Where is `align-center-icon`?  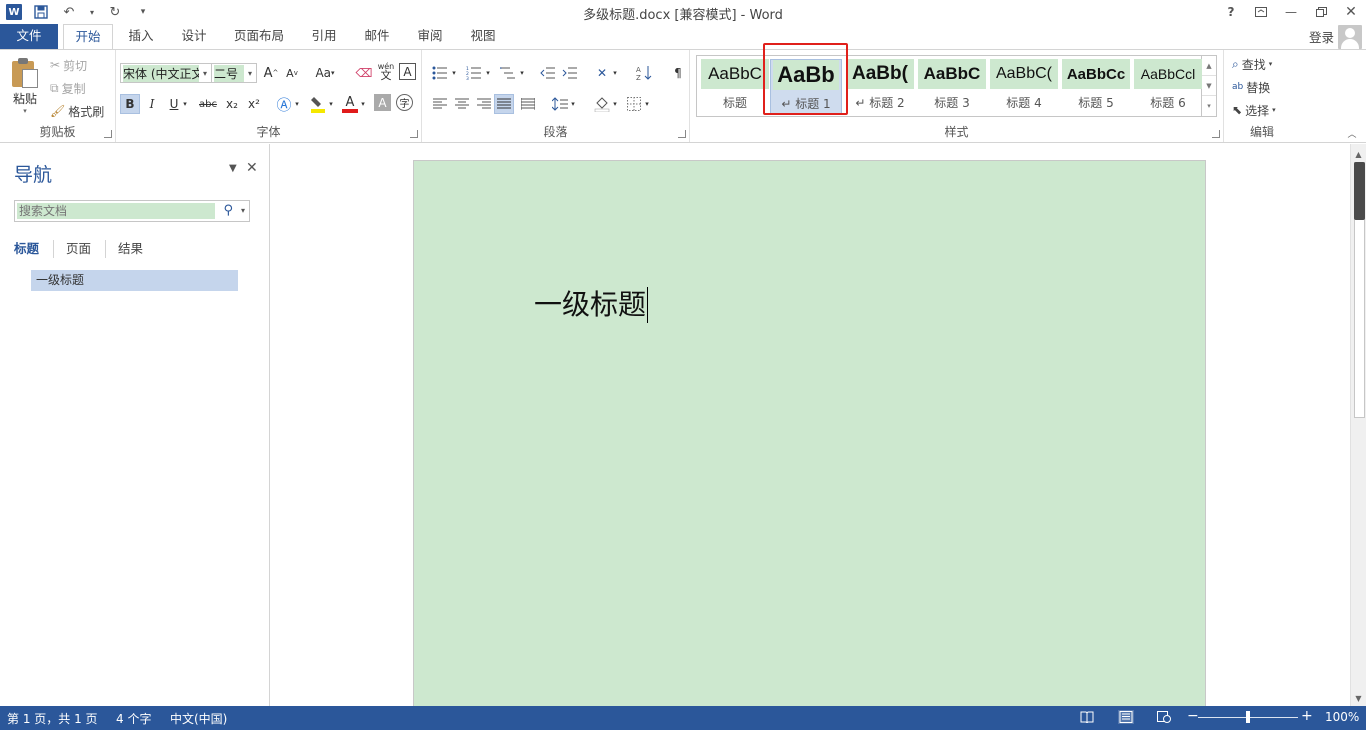 align-center-icon is located at coordinates (462, 104).